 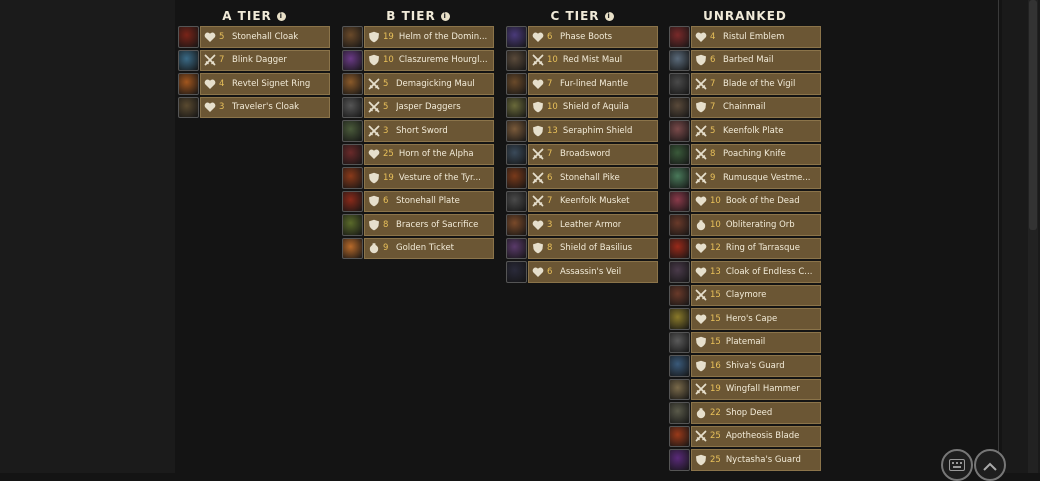 What do you see at coordinates (265, 84) in the screenshot?
I see `item-bar: 4 Revtel Signet Ring` at bounding box center [265, 84].